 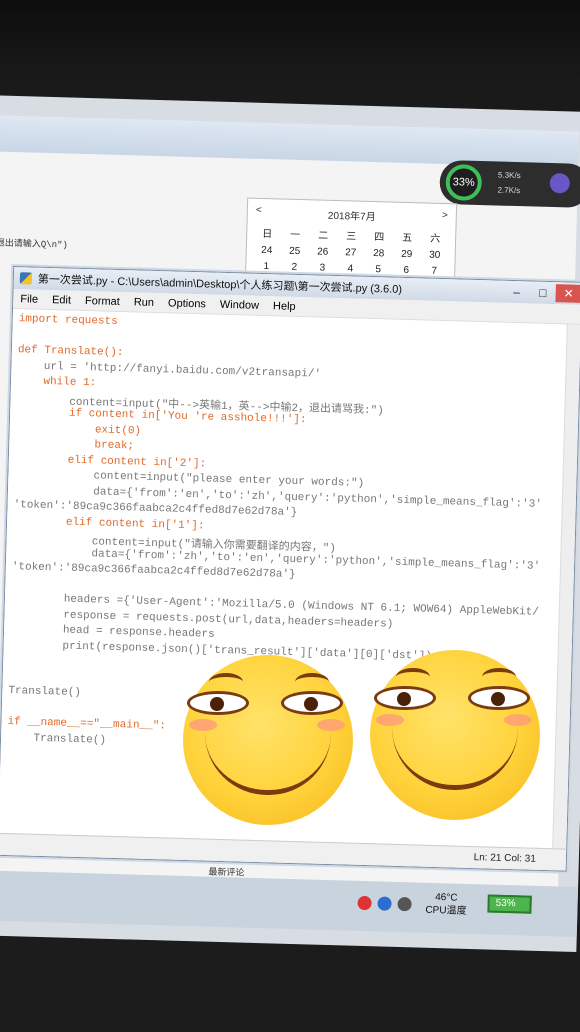 What do you see at coordinates (322, 268) in the screenshot?
I see `date-cell: 3` at bounding box center [322, 268].